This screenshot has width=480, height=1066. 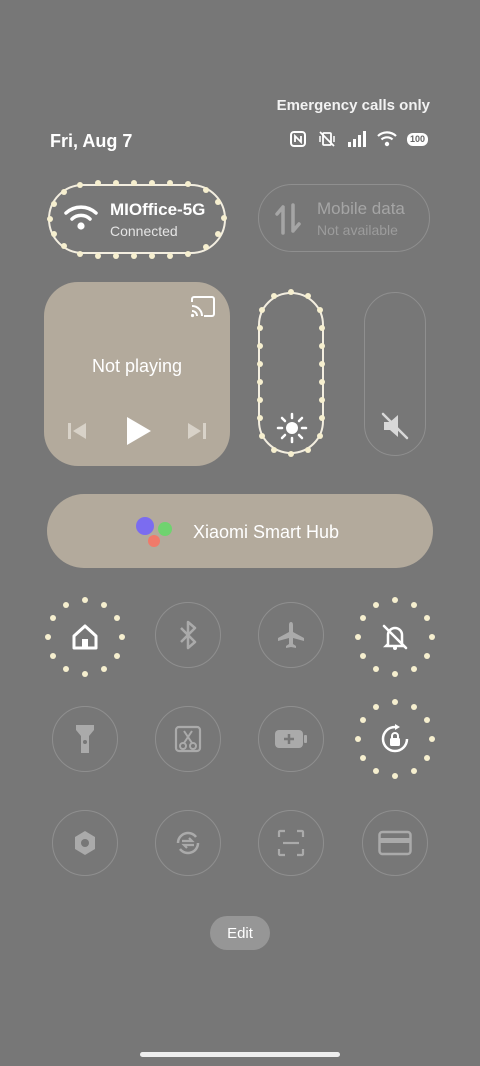 I want to click on emergency-calls-text: Emergency calls only, so click(x=353, y=105).